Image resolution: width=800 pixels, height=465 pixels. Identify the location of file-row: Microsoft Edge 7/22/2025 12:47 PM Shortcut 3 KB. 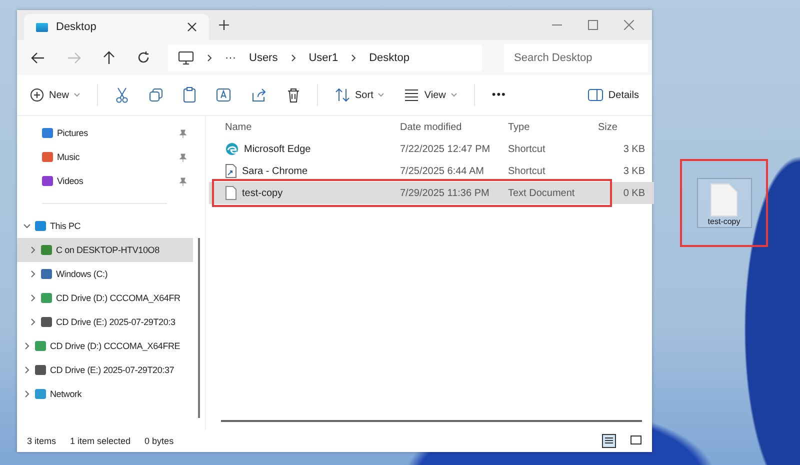
(431, 149).